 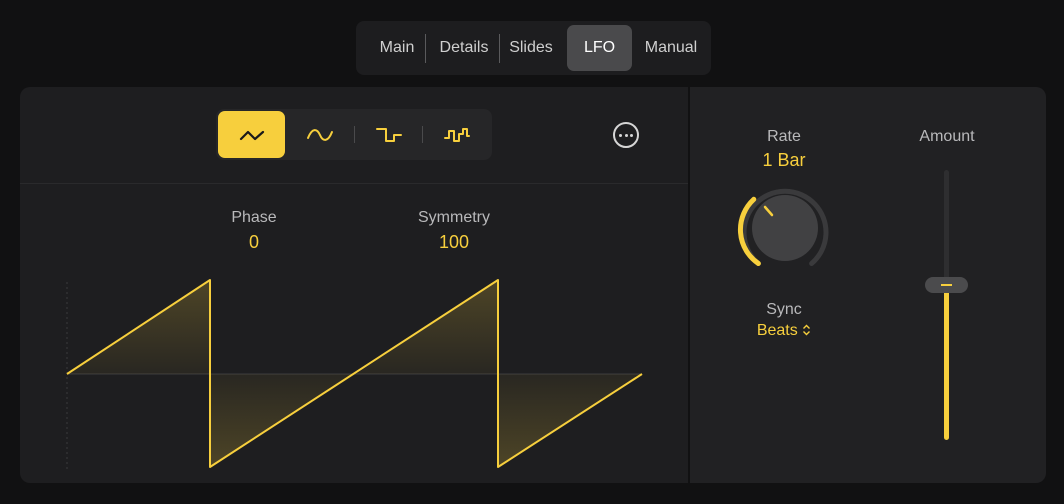 I want to click on tab-manual: Manual, so click(x=671, y=48).